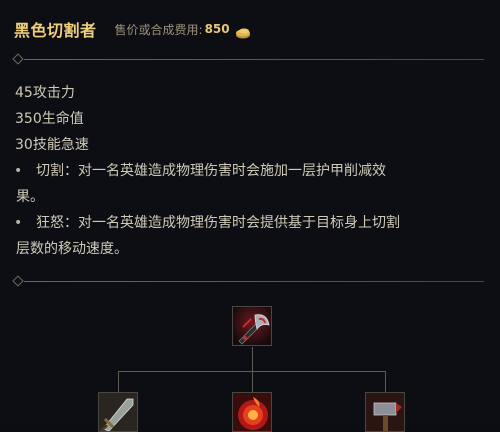 This screenshot has height=432, width=500. I want to click on item-header: 黑色切割者 售价或合成费用: 850, so click(132, 29).